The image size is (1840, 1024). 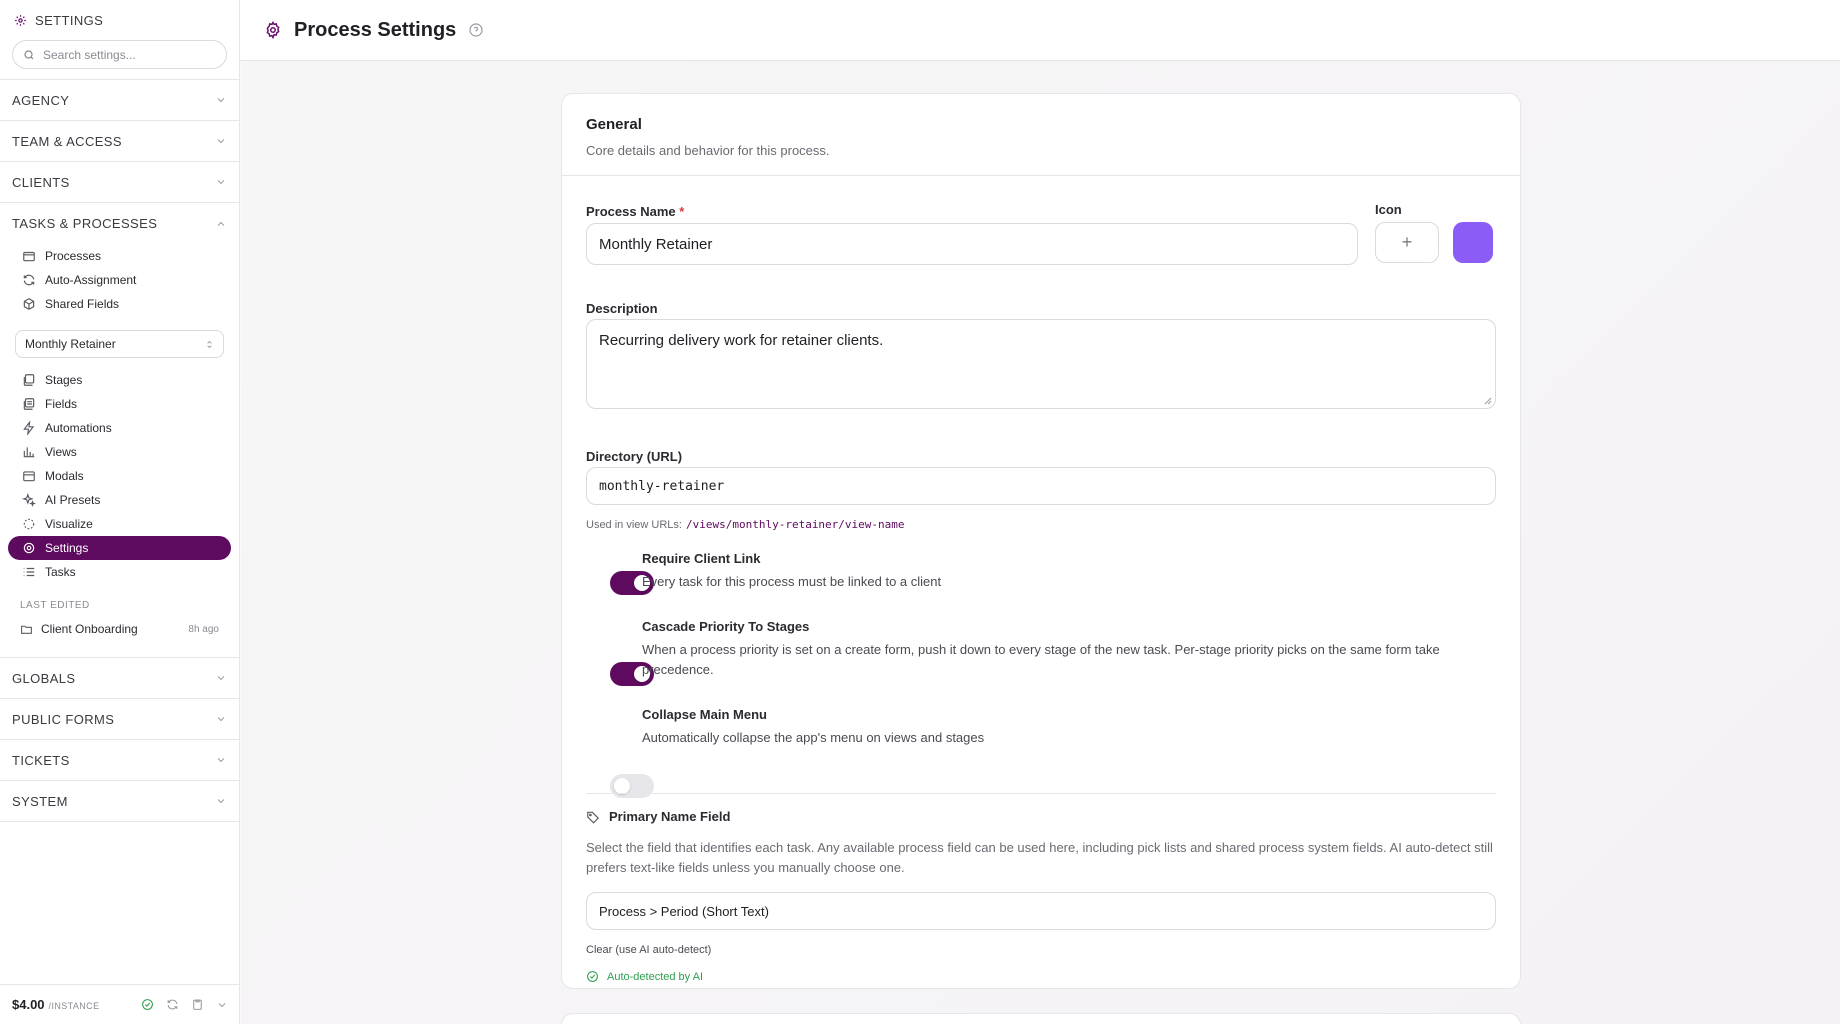 What do you see at coordinates (119, 380) in the screenshot?
I see `sidebar-item-stages: Stages` at bounding box center [119, 380].